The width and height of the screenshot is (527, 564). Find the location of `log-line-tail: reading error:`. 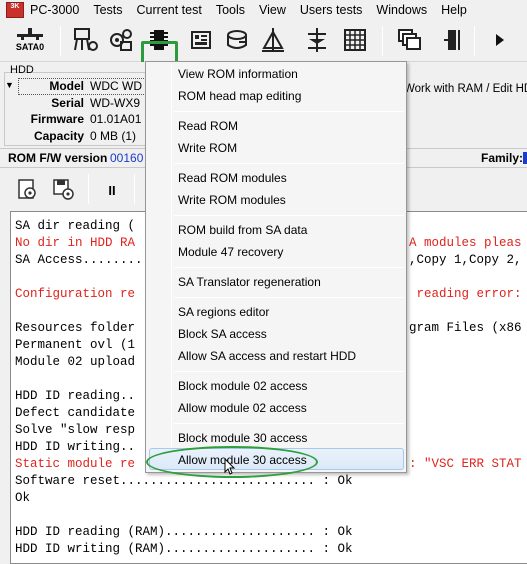

log-line-tail: reading error: is located at coordinates (465, 294).